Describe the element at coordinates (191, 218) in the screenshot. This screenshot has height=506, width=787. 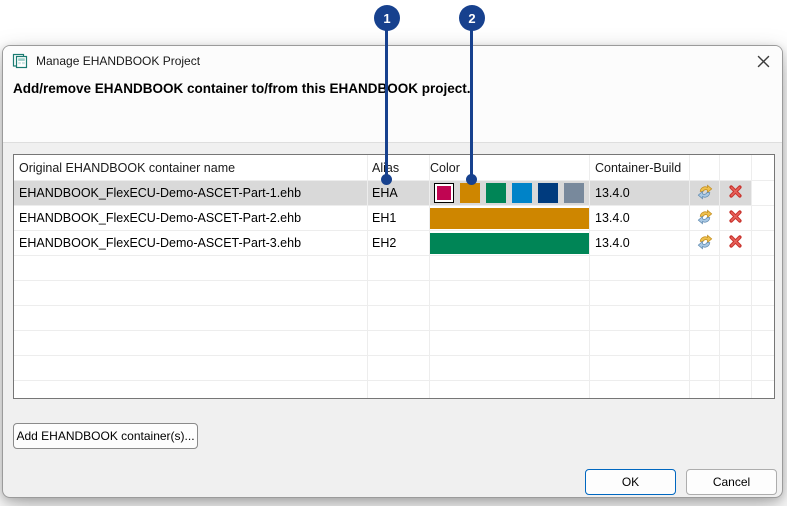
I see `container-name-cell: EHANDBOOK_FlexECU-Demo-ASCET-Part-2.ehb` at that location.